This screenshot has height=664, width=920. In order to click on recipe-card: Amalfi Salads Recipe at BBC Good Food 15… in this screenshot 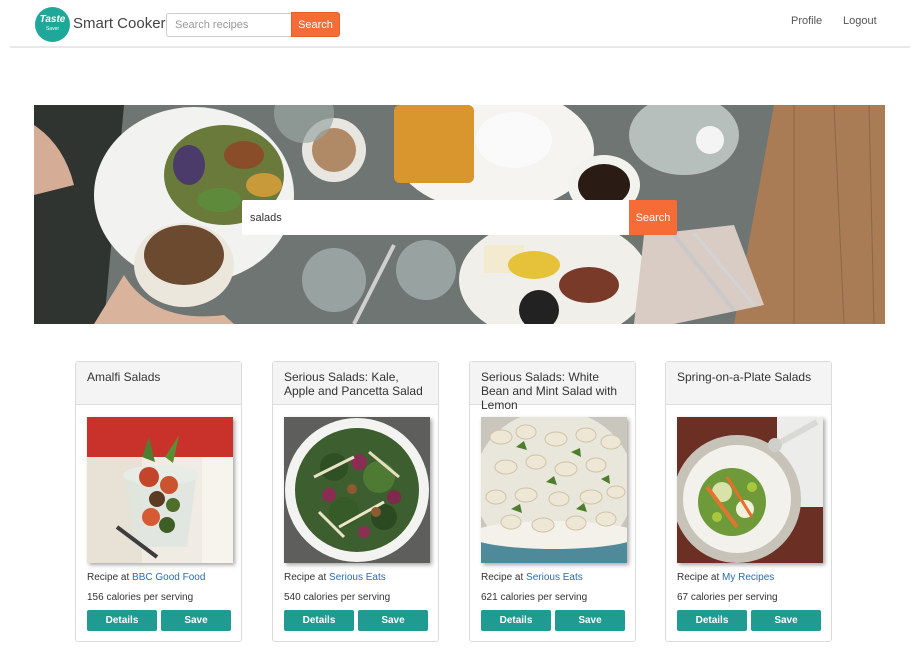, I will do `click(158, 501)`.